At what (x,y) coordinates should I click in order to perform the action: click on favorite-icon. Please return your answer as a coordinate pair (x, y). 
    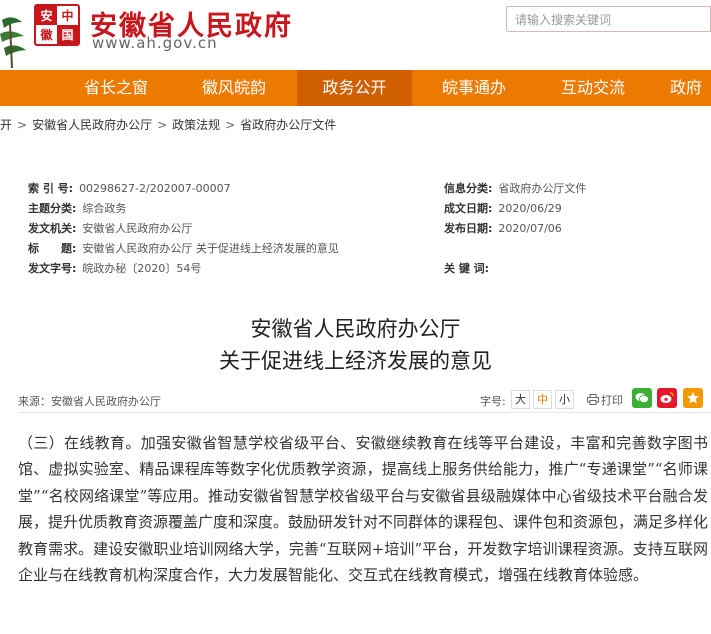
    Looking at the image, I should click on (693, 398).